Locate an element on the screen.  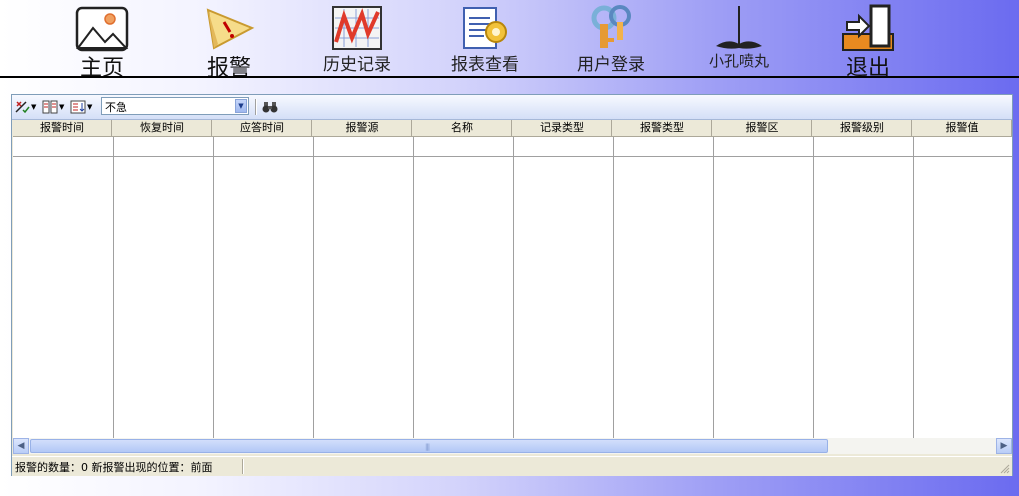
nav-separator is located at coordinates (509, 77).